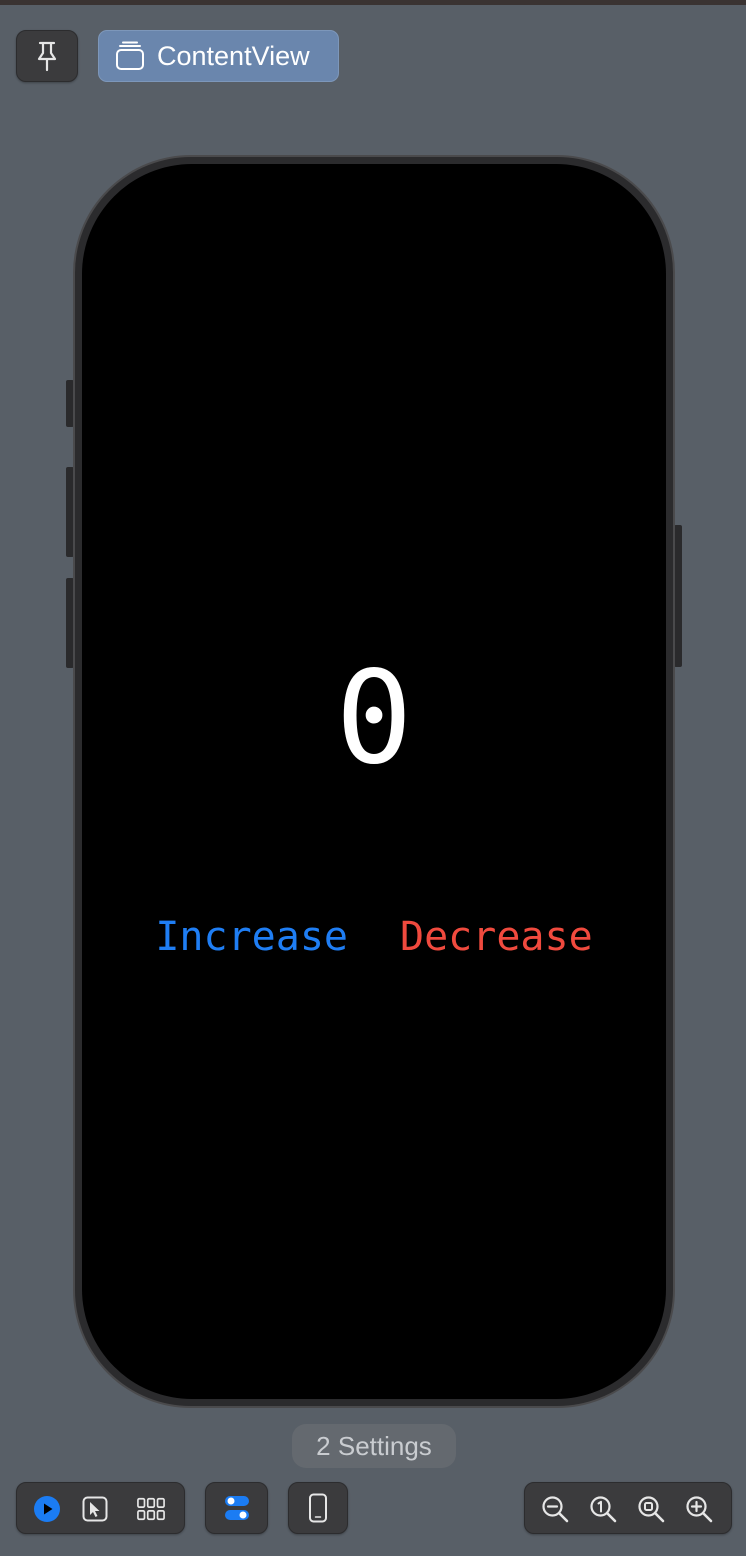 This screenshot has width=746, height=1556. What do you see at coordinates (678, 596) in the screenshot?
I see `phone-power-button` at bounding box center [678, 596].